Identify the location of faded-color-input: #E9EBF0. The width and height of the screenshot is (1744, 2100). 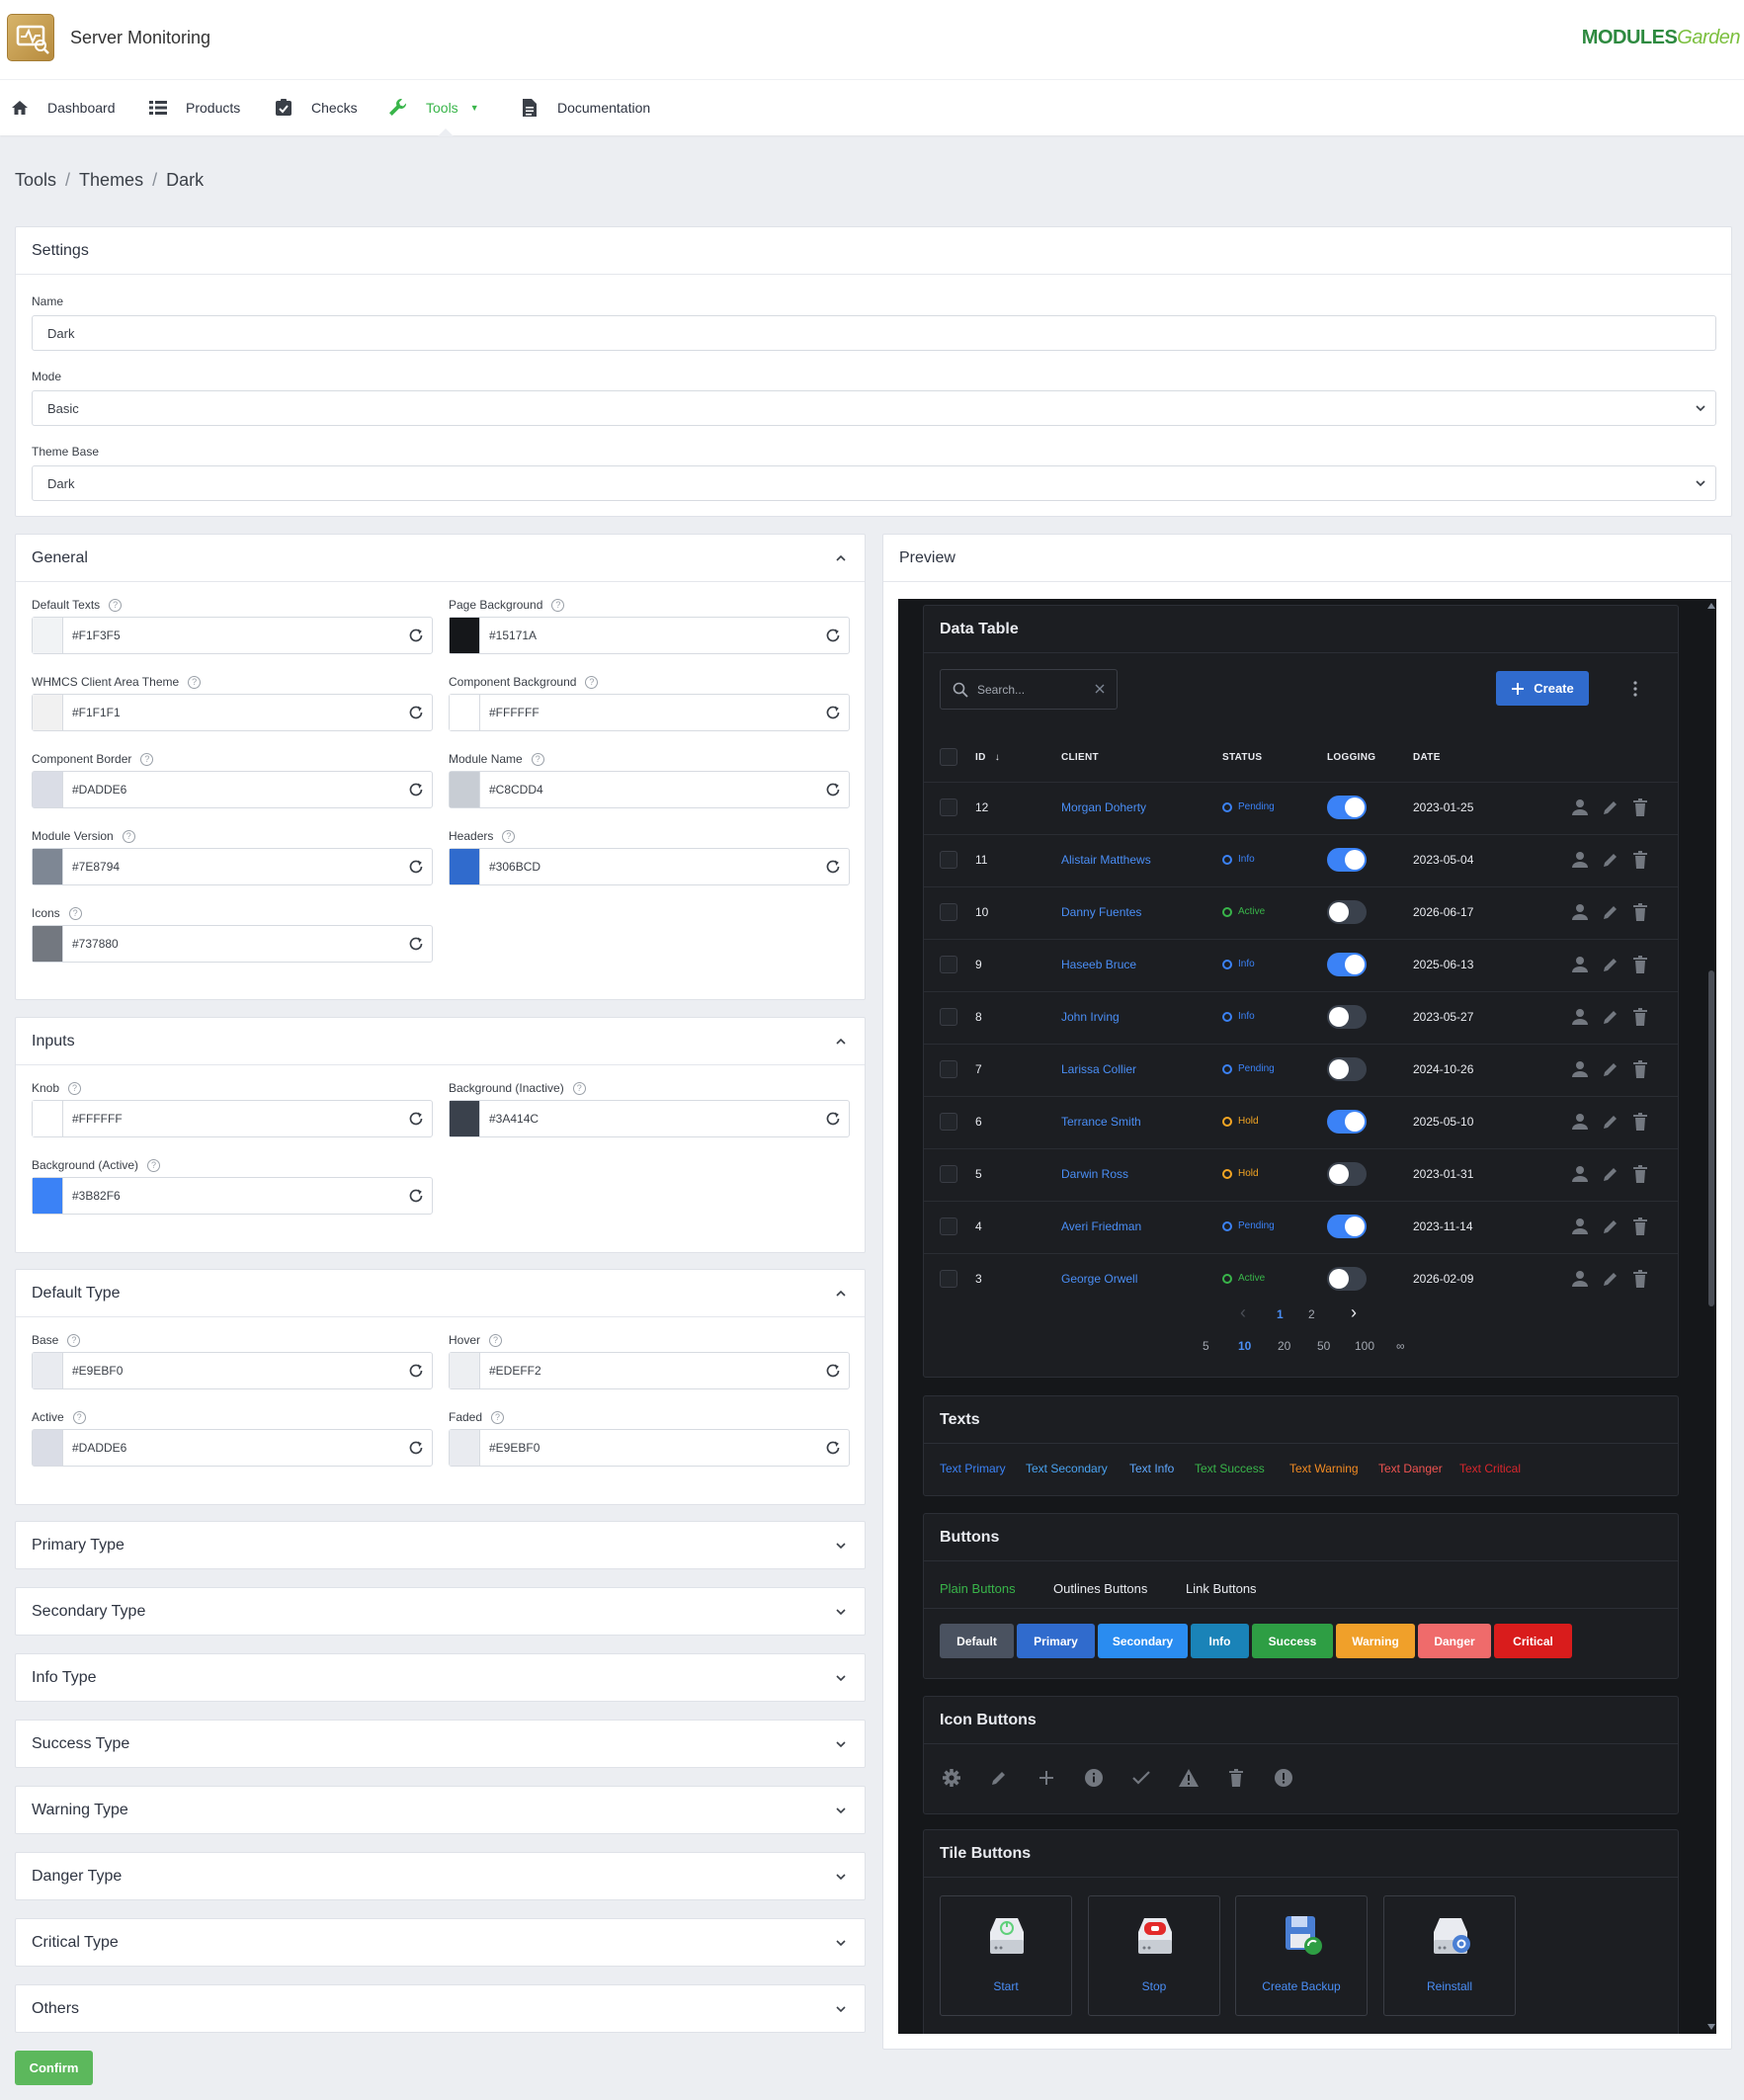
(649, 1448).